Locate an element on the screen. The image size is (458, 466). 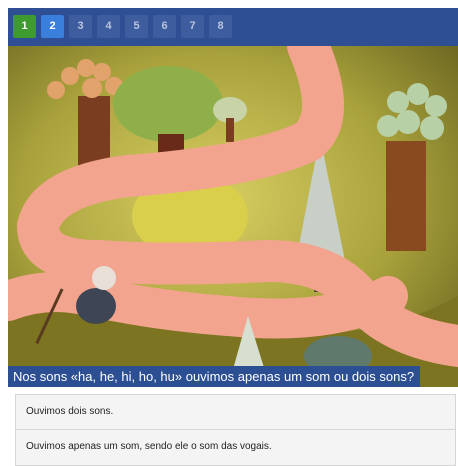
page-button-2: 2 is located at coordinates (52, 26).